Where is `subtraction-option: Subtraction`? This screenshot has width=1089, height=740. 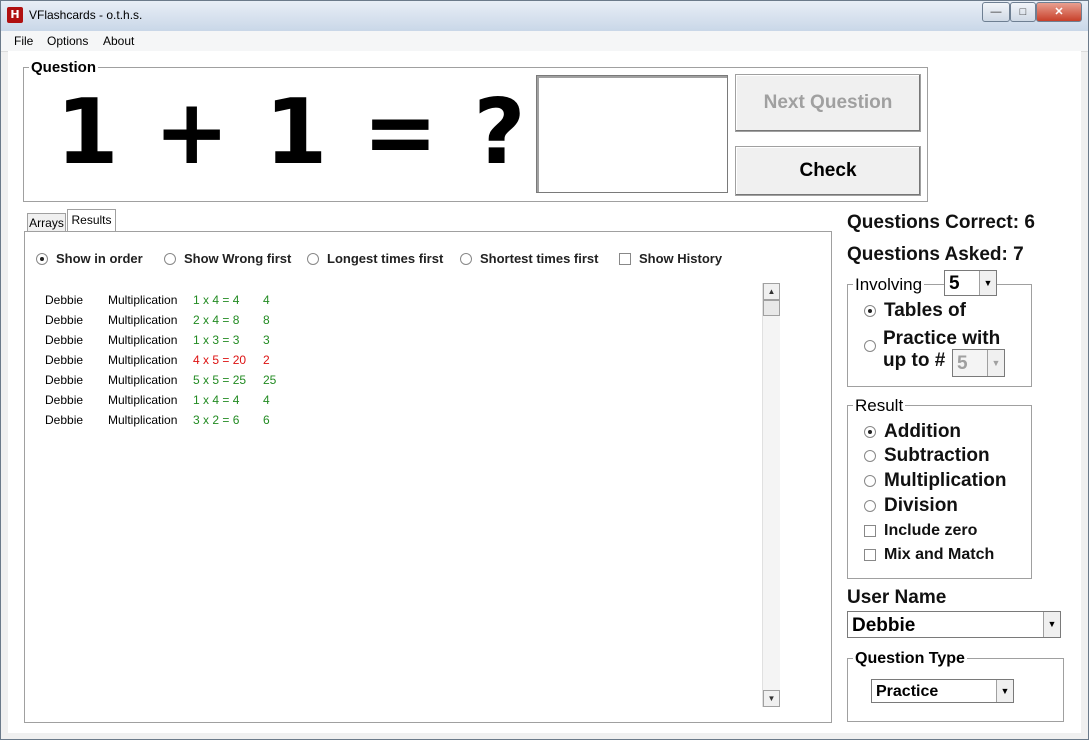 subtraction-option: Subtraction is located at coordinates (927, 456).